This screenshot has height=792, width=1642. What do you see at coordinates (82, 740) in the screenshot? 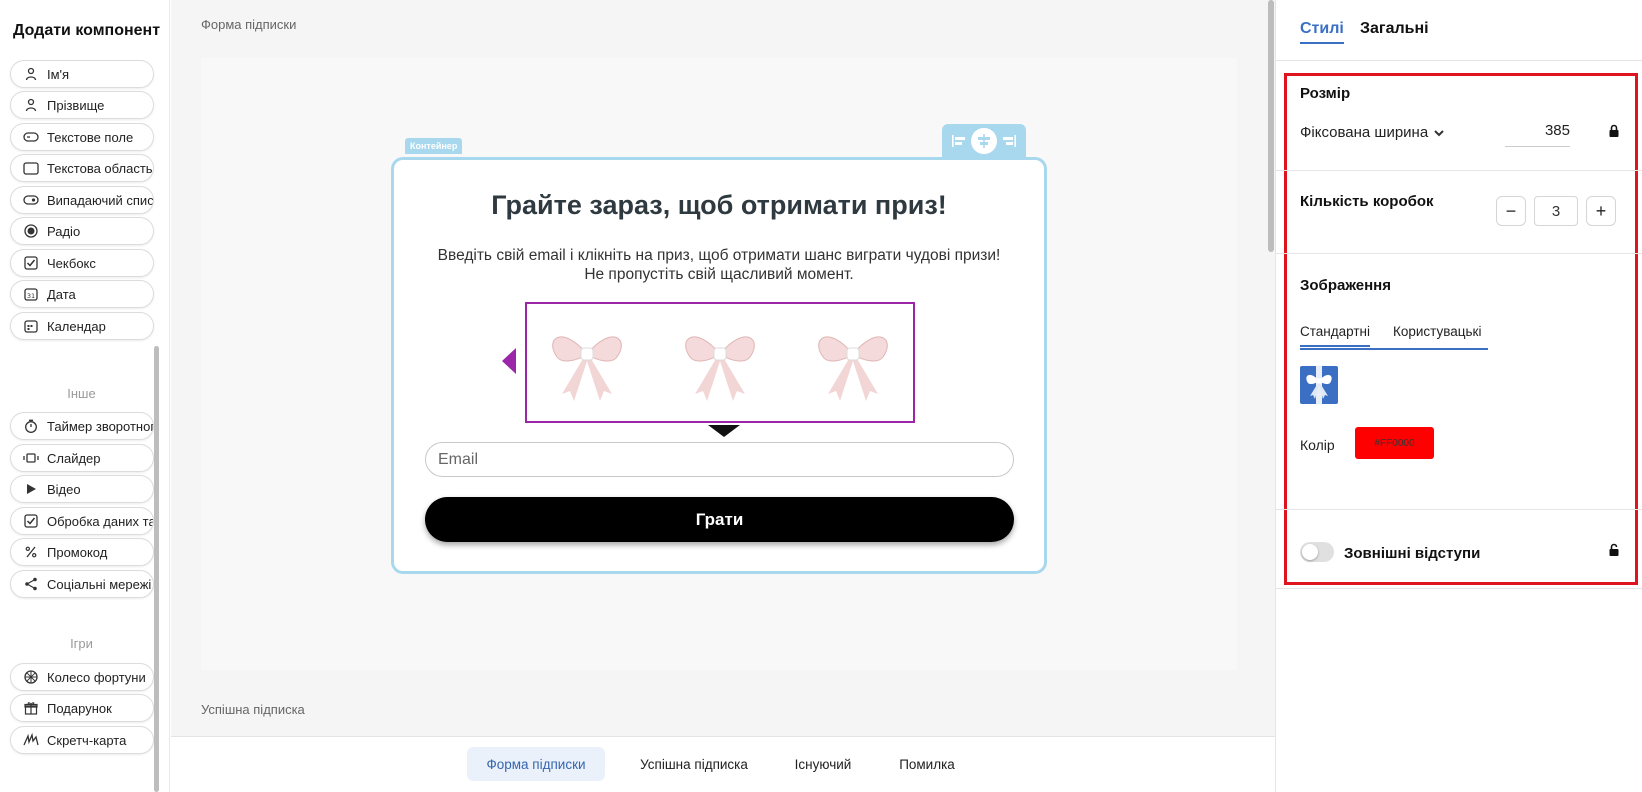
I see `component-scratch-button: Скретч-карта` at bounding box center [82, 740].